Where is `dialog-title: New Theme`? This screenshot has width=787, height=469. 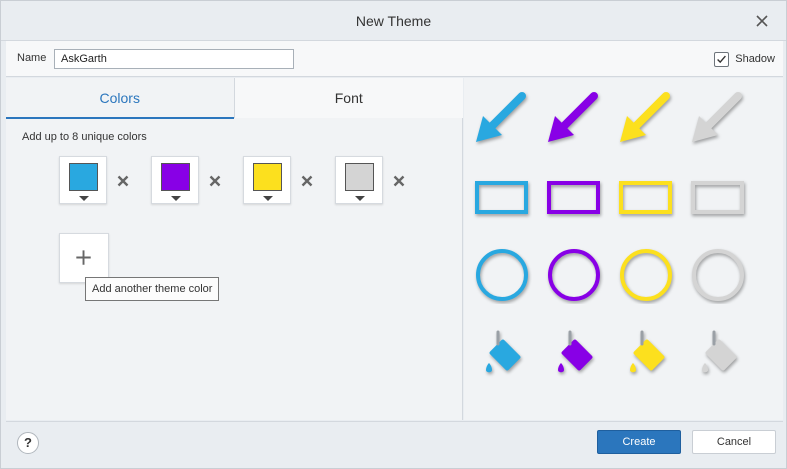 dialog-title: New Theme is located at coordinates (393, 21).